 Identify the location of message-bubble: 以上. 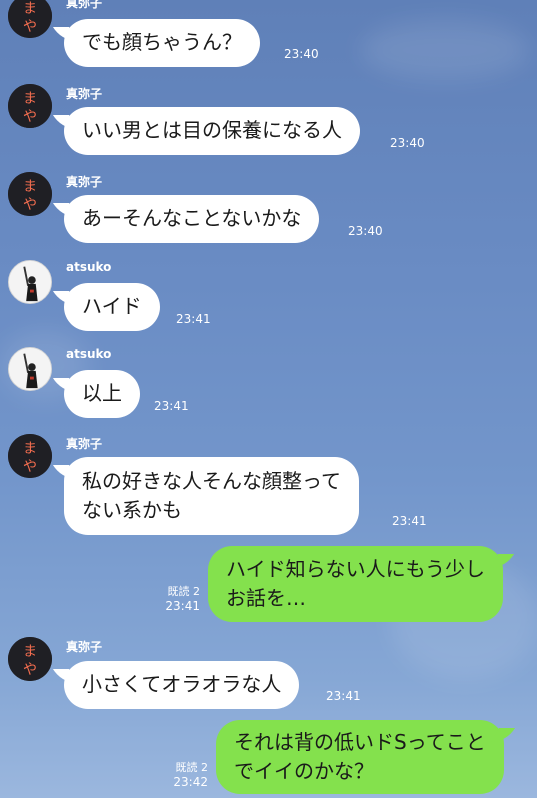
(102, 394).